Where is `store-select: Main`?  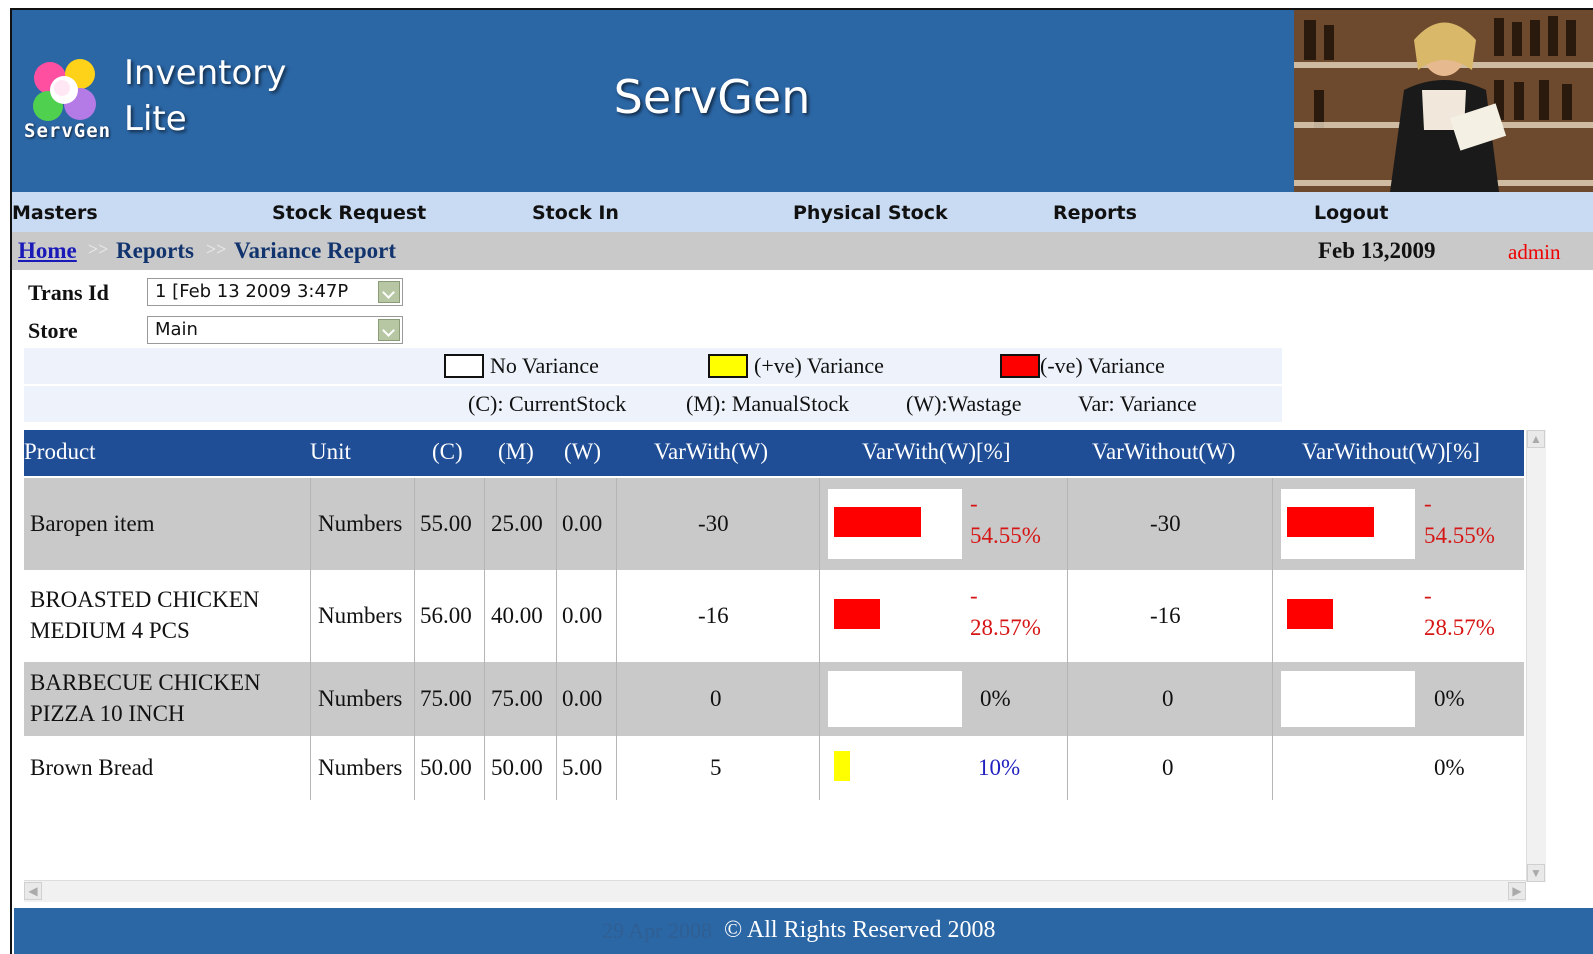
store-select: Main is located at coordinates (275, 330).